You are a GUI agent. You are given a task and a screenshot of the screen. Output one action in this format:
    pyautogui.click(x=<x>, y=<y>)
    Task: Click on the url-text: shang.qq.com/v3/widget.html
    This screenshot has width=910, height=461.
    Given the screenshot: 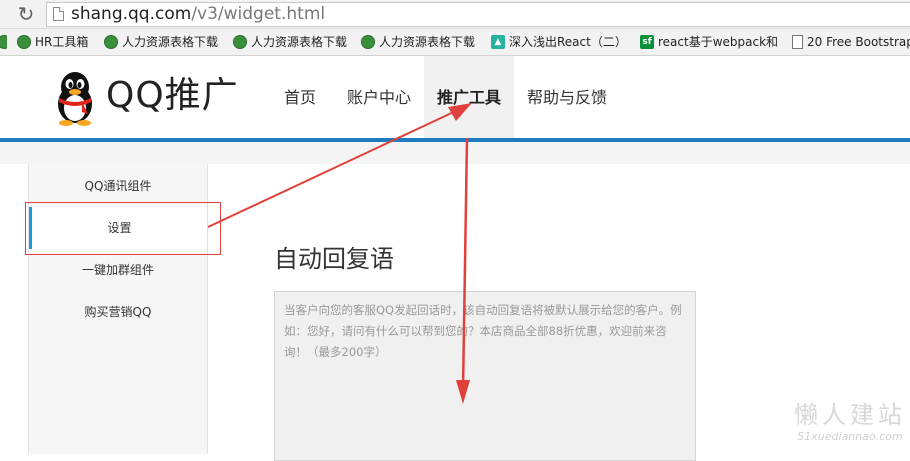 What is the action you would take?
    pyautogui.click(x=198, y=14)
    